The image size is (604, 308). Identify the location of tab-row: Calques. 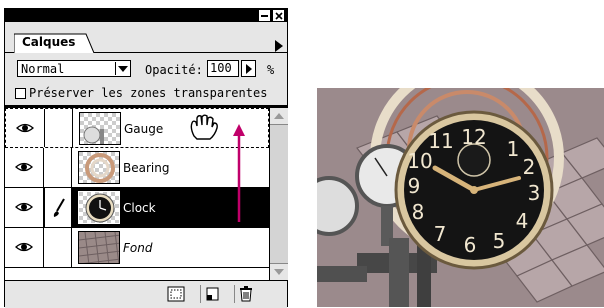
(146, 37).